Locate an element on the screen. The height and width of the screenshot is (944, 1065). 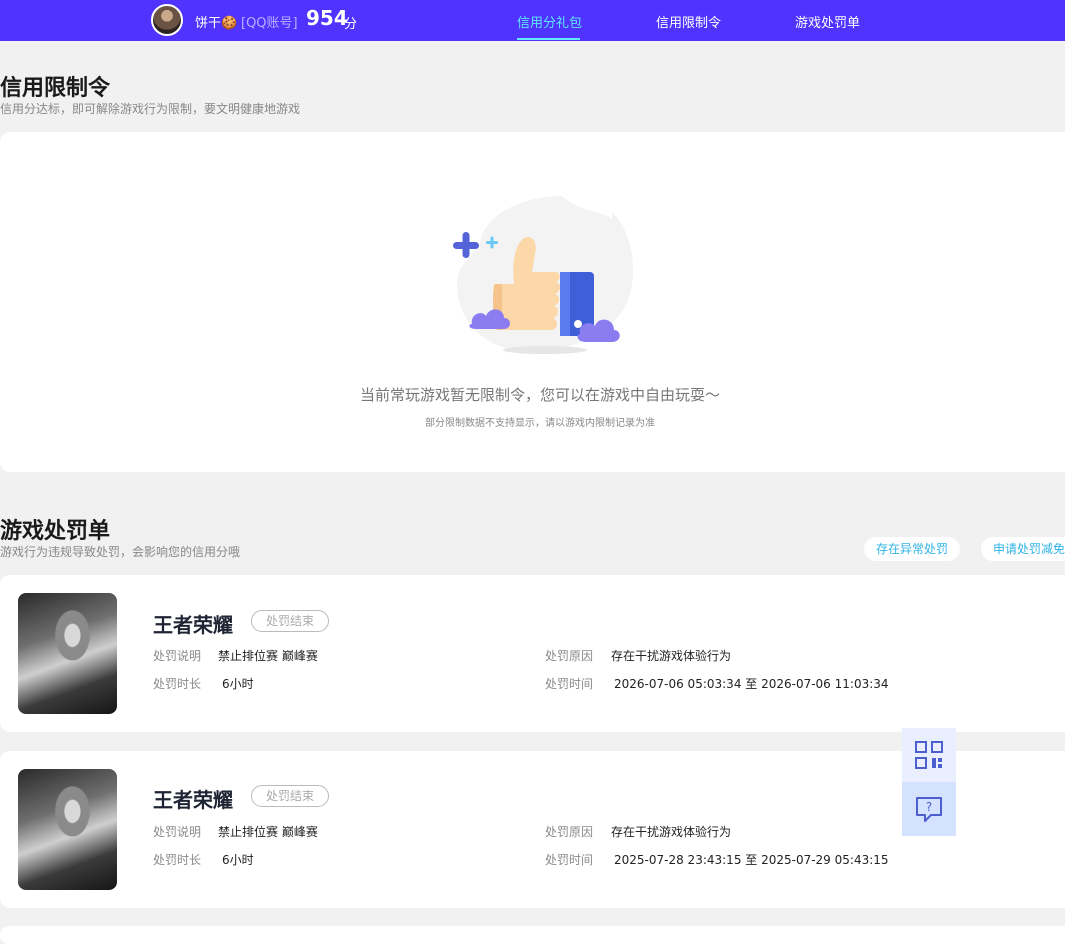
tab-credit-gift: 信用分礼包 is located at coordinates (549, 21).